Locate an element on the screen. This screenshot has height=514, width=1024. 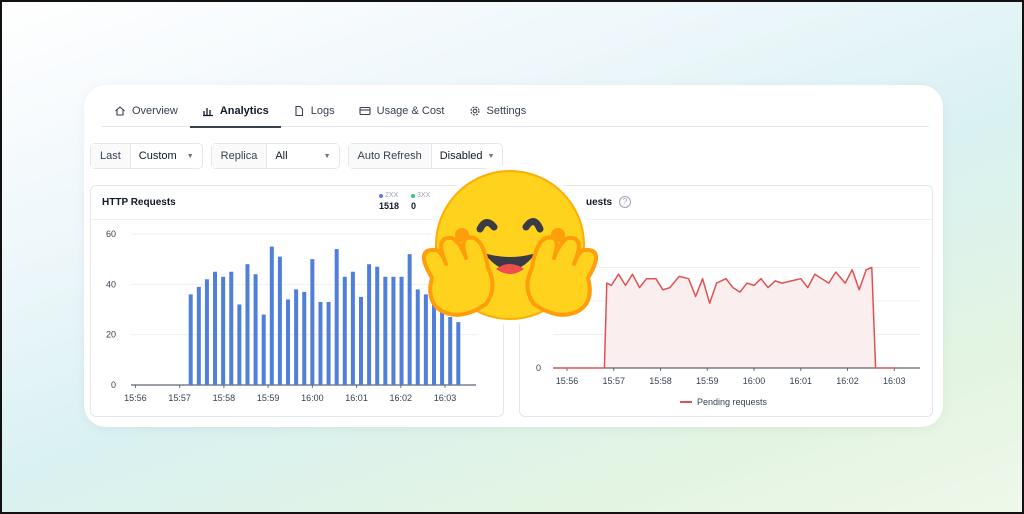
time-range-filter: Last Custom ▼ is located at coordinates (146, 156).